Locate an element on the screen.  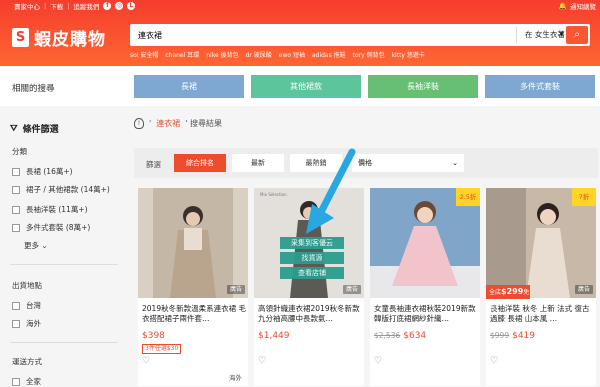
results-quote: ' is located at coordinates (150, 123).